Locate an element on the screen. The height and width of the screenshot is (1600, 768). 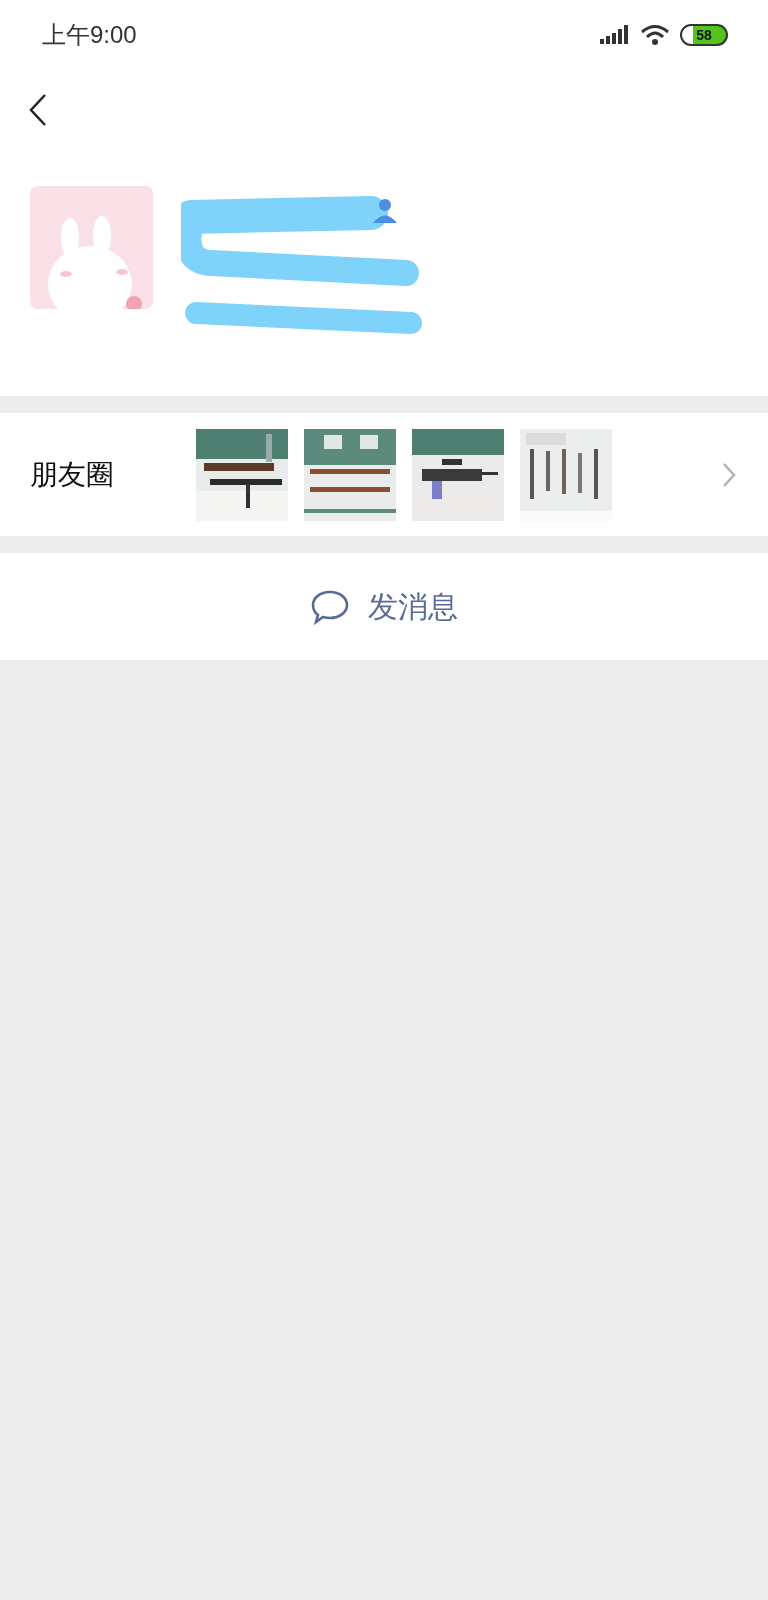
chevron-right-icon is located at coordinates (729, 474).